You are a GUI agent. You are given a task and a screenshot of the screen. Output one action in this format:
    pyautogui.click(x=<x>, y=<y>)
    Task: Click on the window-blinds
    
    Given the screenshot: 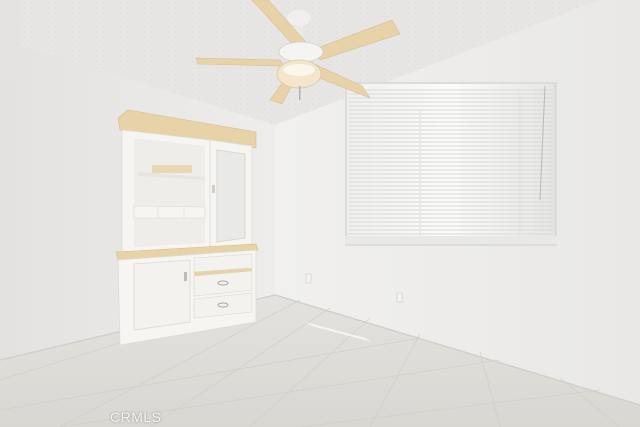 What is the action you would take?
    pyautogui.click(x=451, y=164)
    